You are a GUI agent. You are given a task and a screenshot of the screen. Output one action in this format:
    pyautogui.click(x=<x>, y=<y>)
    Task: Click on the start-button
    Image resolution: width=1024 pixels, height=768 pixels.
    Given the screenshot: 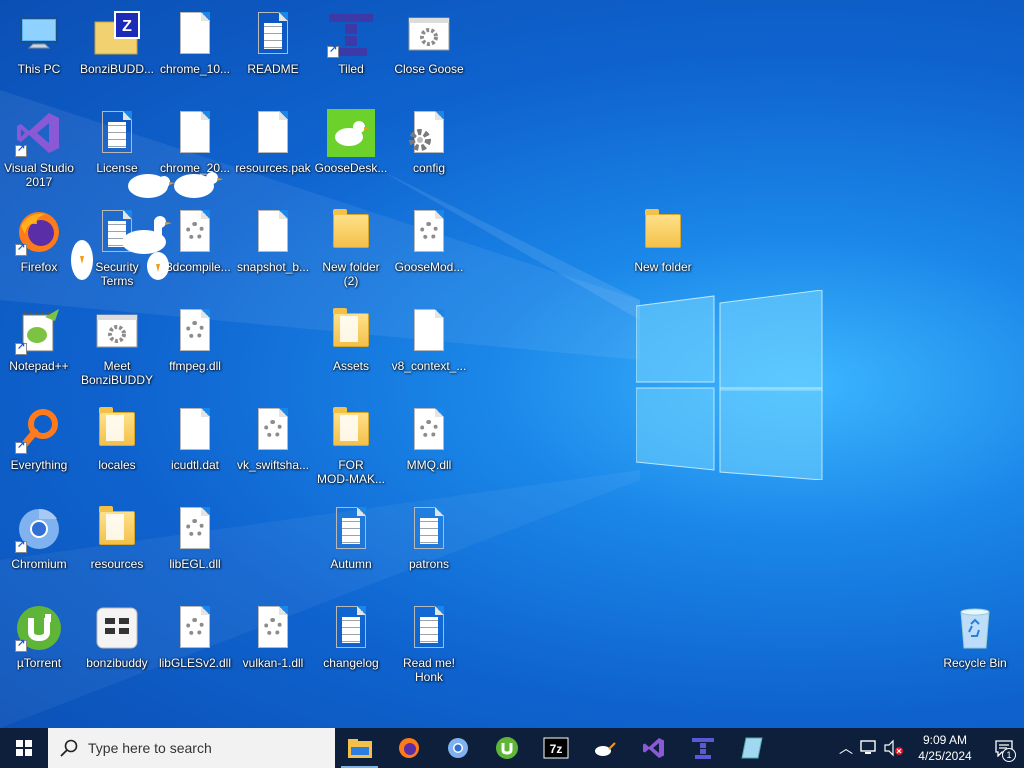 What is the action you would take?
    pyautogui.click(x=24, y=748)
    